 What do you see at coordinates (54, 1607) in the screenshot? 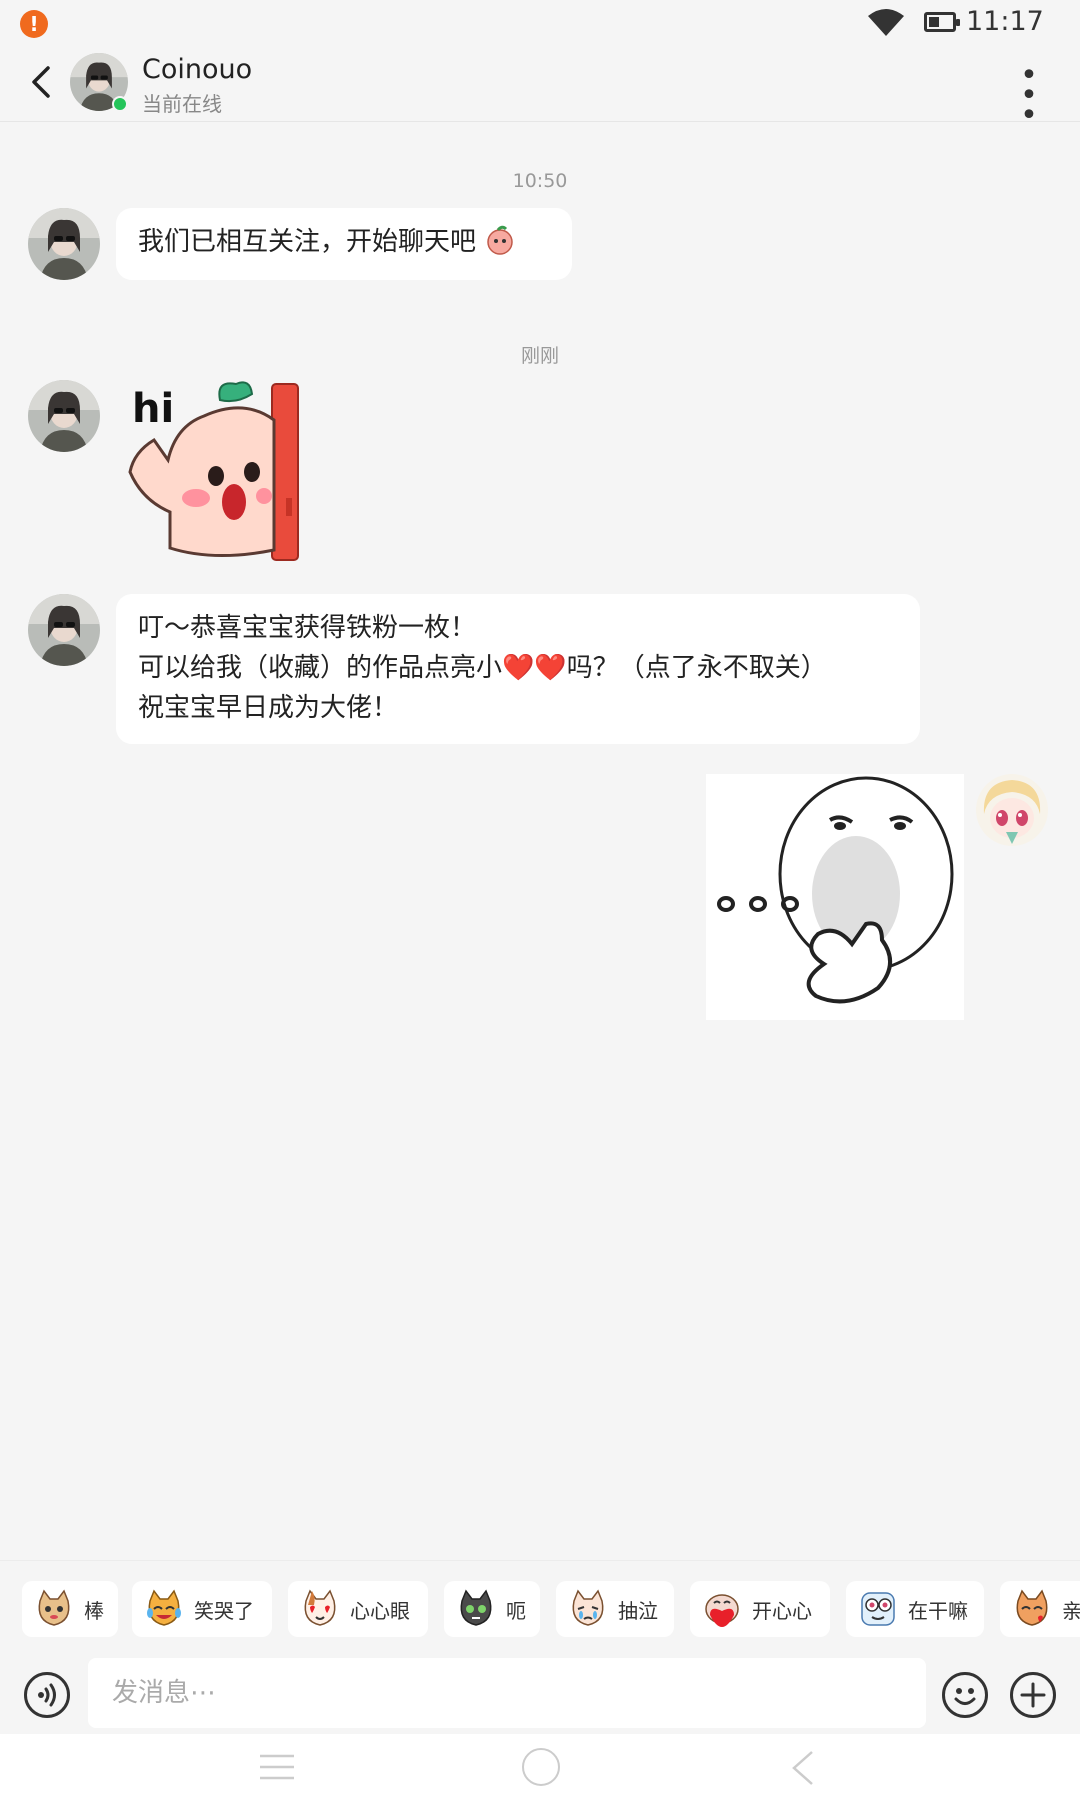
I see `cat-face-icon` at bounding box center [54, 1607].